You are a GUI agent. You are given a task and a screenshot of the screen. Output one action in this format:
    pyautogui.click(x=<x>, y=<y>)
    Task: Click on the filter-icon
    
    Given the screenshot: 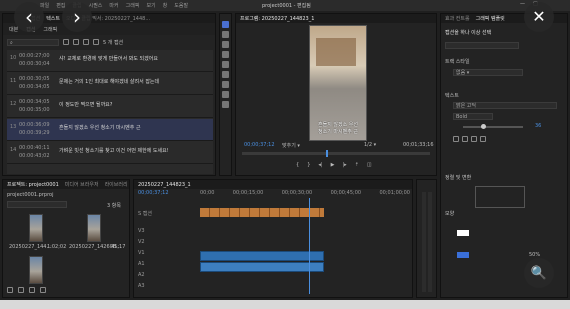 What is the action you would take?
    pyautogui.click(x=66, y=42)
    